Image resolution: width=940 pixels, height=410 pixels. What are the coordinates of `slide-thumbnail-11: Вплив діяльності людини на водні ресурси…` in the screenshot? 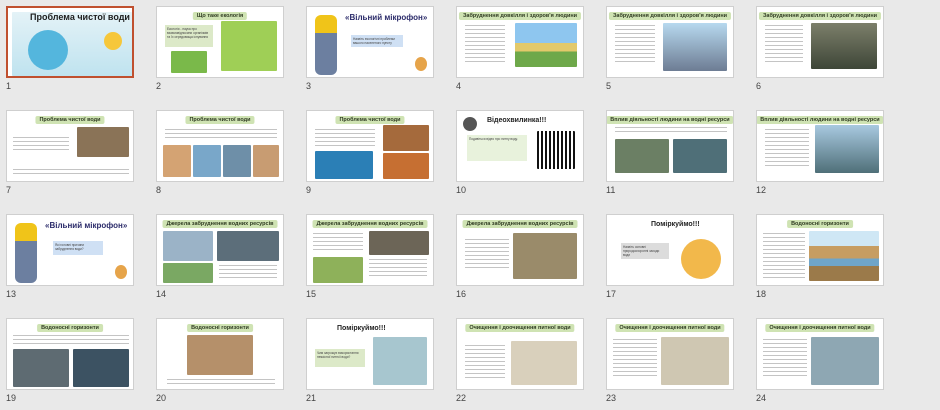 It's located at (679, 160).